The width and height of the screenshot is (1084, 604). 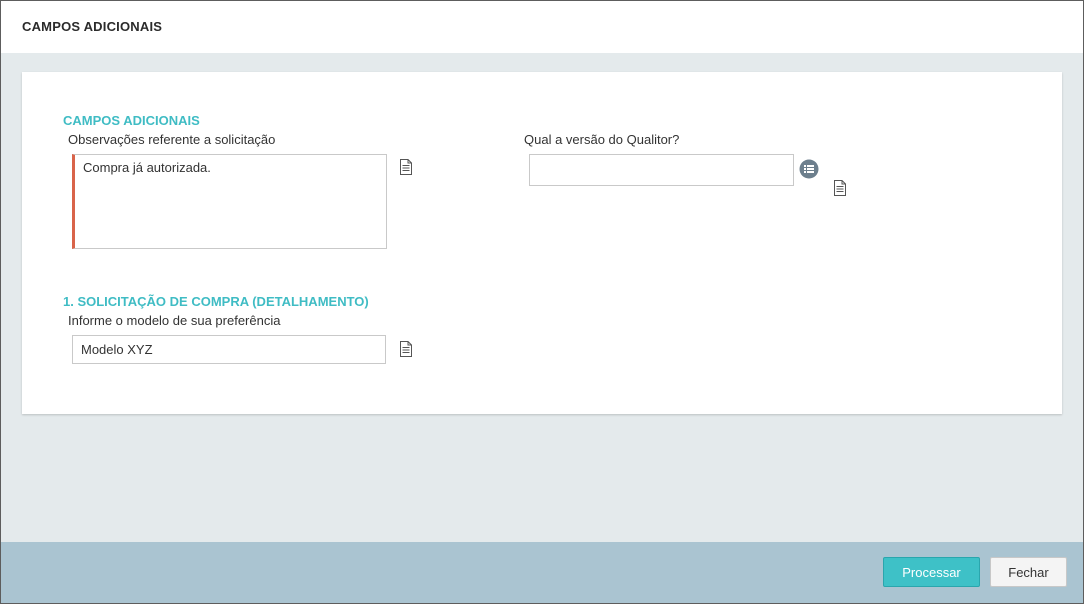 What do you see at coordinates (661, 170) in the screenshot?
I see `versao-qualitor-input` at bounding box center [661, 170].